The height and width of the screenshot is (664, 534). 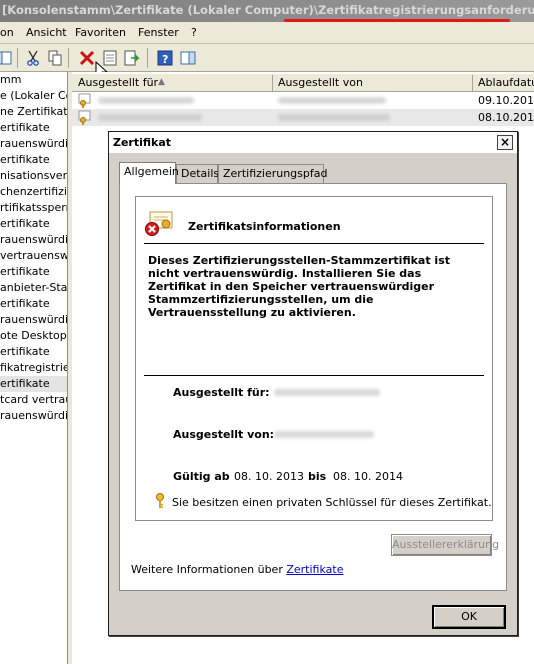 I want to click on menu-bar: on Ansicht Favoriten Fenster ?, so click(x=267, y=33).